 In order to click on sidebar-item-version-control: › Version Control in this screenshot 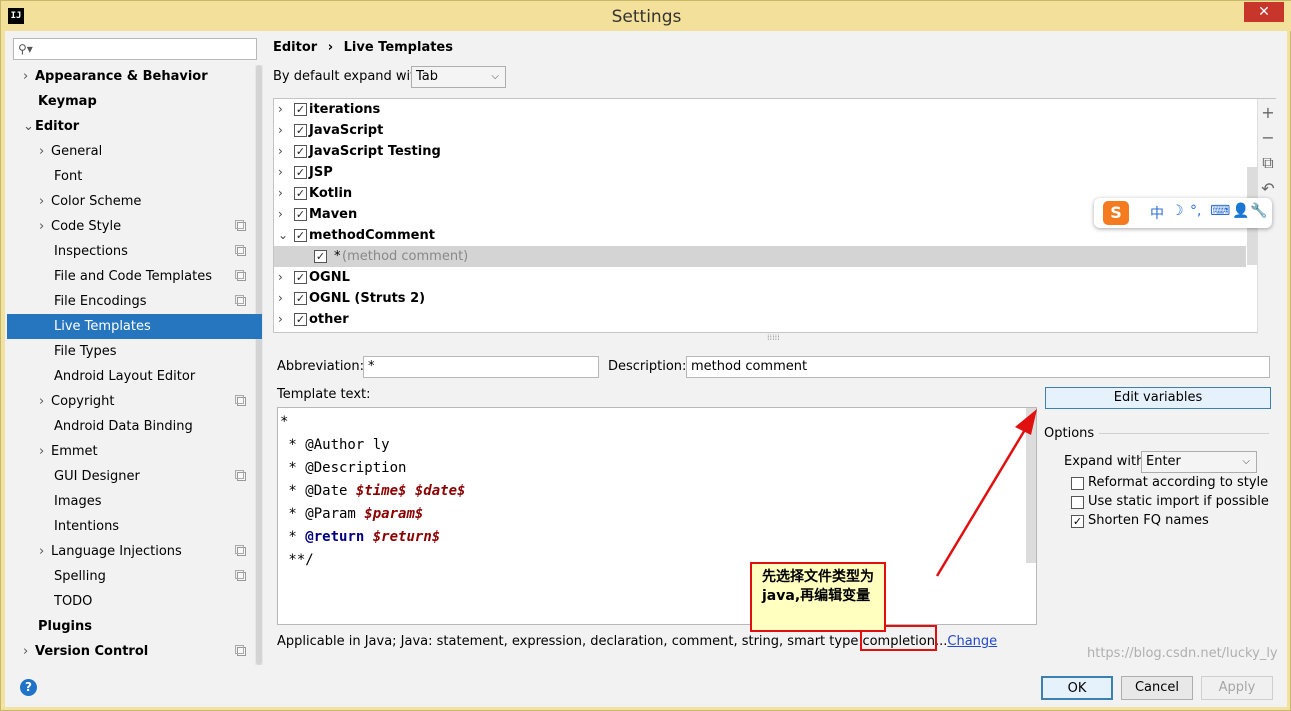, I will do `click(134, 651)`.